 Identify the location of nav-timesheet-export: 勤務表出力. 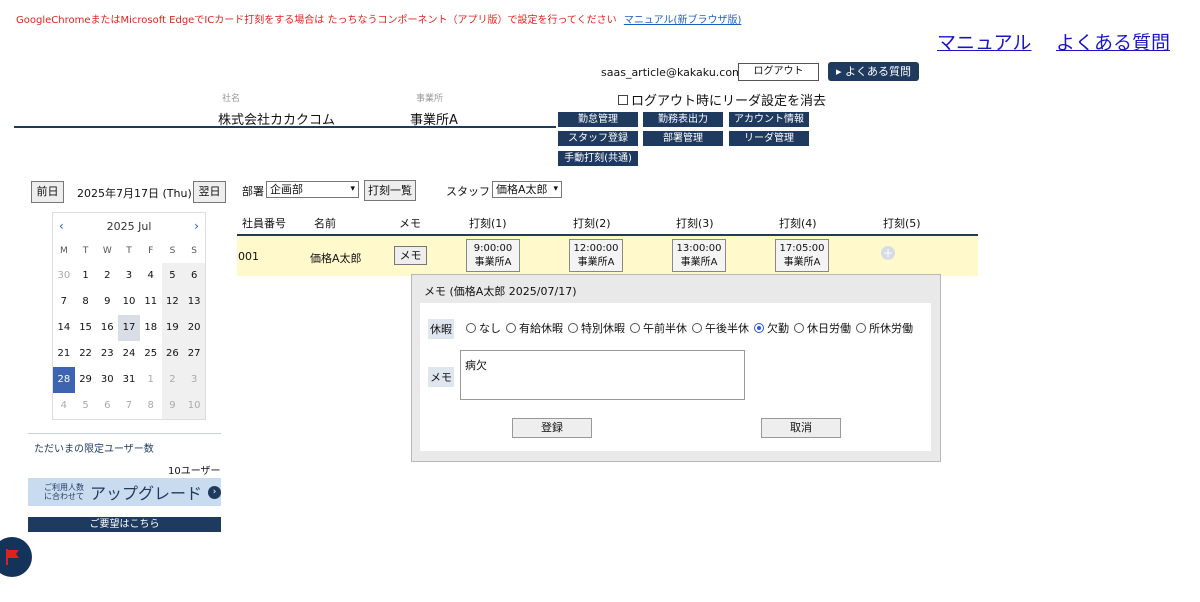
(683, 119).